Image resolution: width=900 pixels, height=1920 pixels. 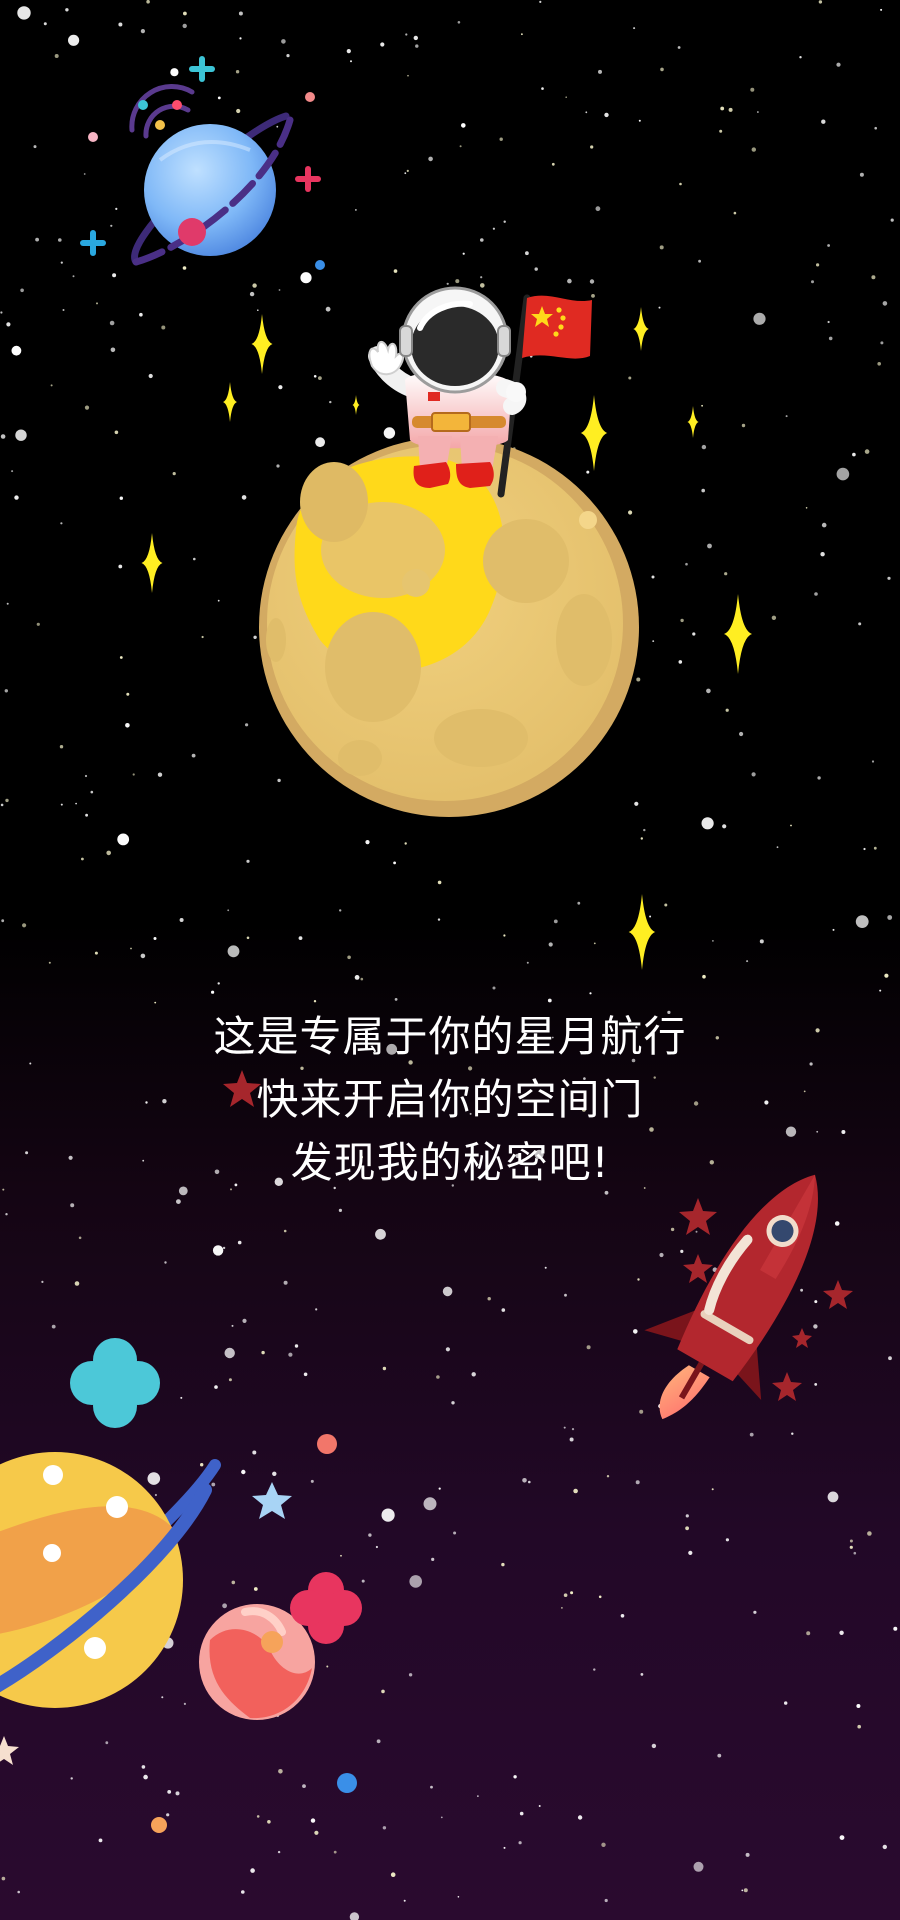 I want to click on caption-block: 这是专属于你的星月航行 快来开启你的空间门 发现我的秘密吧!, so click(x=450, y=1099).